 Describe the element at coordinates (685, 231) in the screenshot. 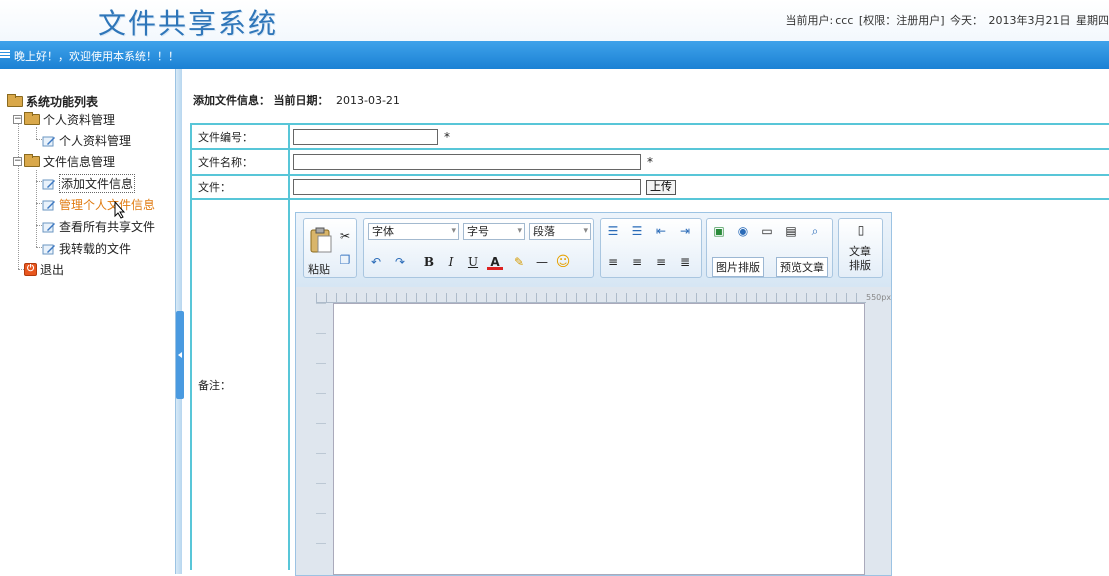

I see `indent-icon: ⇥` at that location.